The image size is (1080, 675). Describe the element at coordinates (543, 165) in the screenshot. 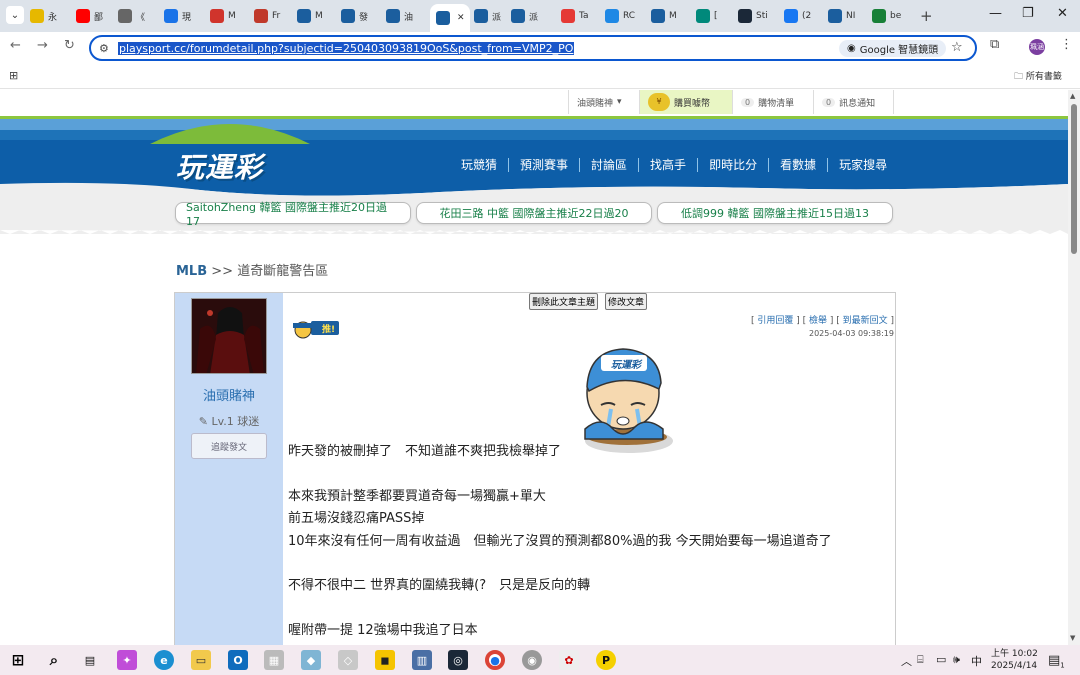

I see `nav-item: 預測賽事` at that location.